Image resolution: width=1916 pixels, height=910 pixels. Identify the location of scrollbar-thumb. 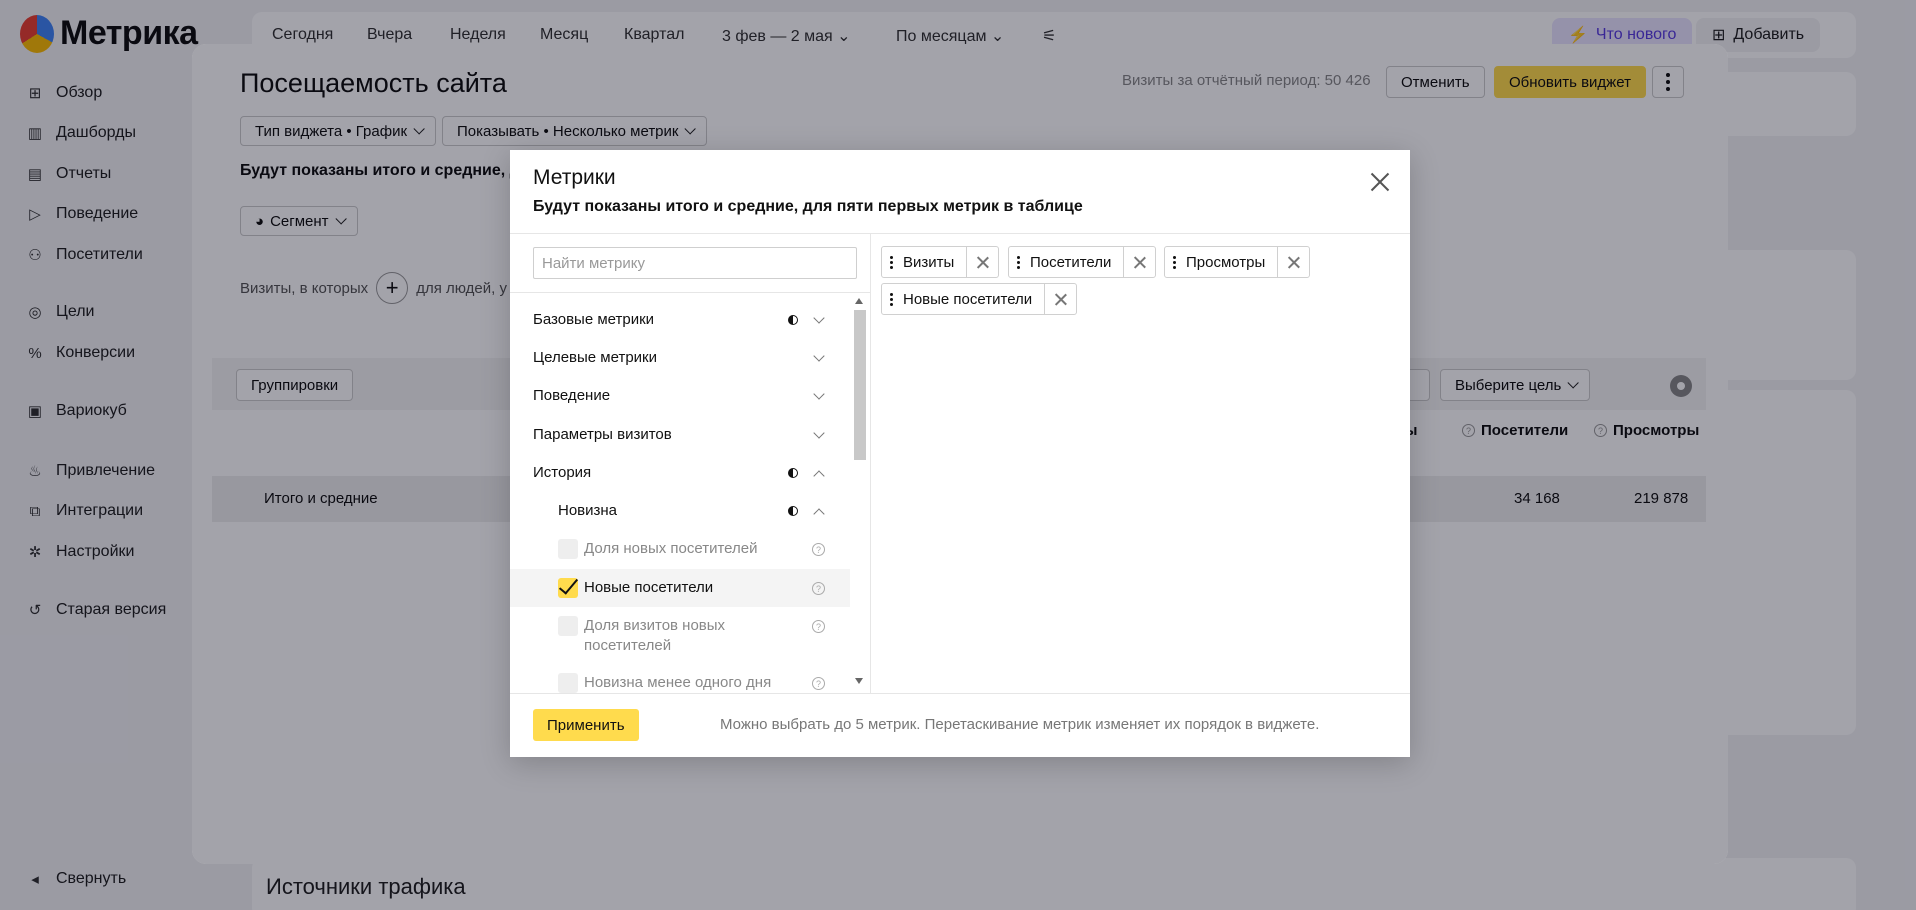
(860, 385).